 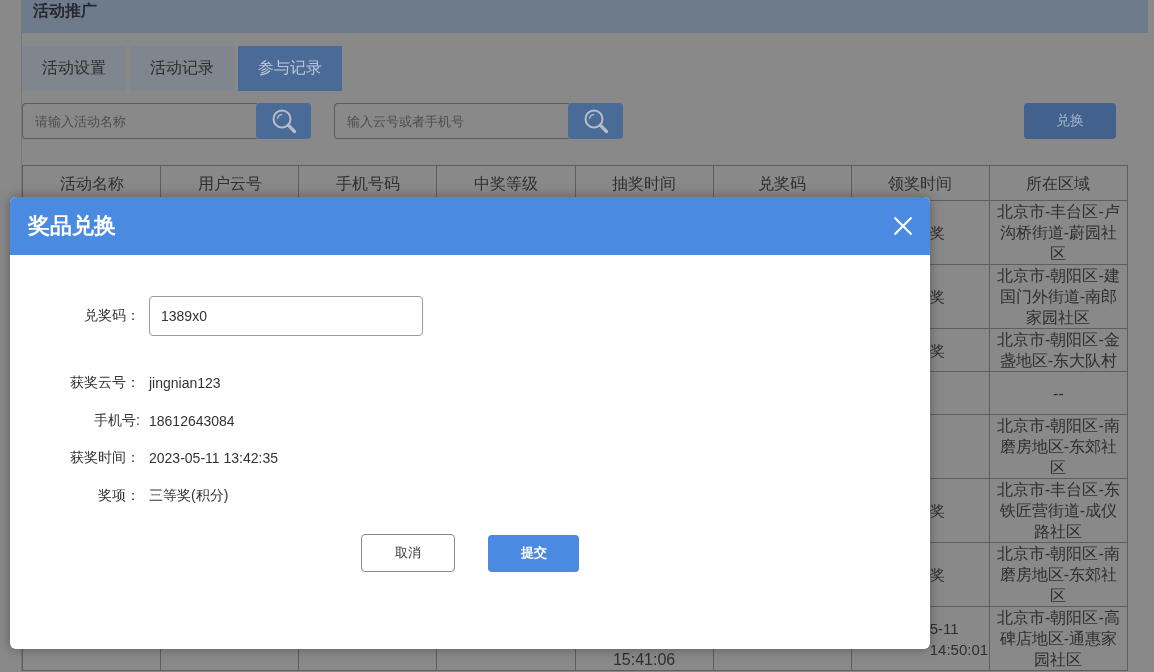 I want to click on table-cell: 北京市-丰台区-东铁匠营街道-成仪路社区, so click(x=1058, y=510).